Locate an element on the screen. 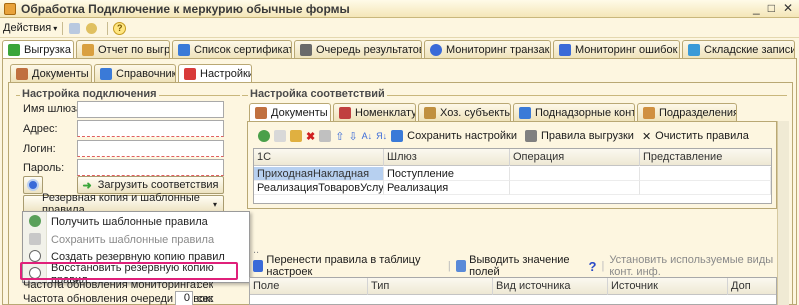 This screenshot has width=799, height=305. error-monitor-icon is located at coordinates (565, 49).